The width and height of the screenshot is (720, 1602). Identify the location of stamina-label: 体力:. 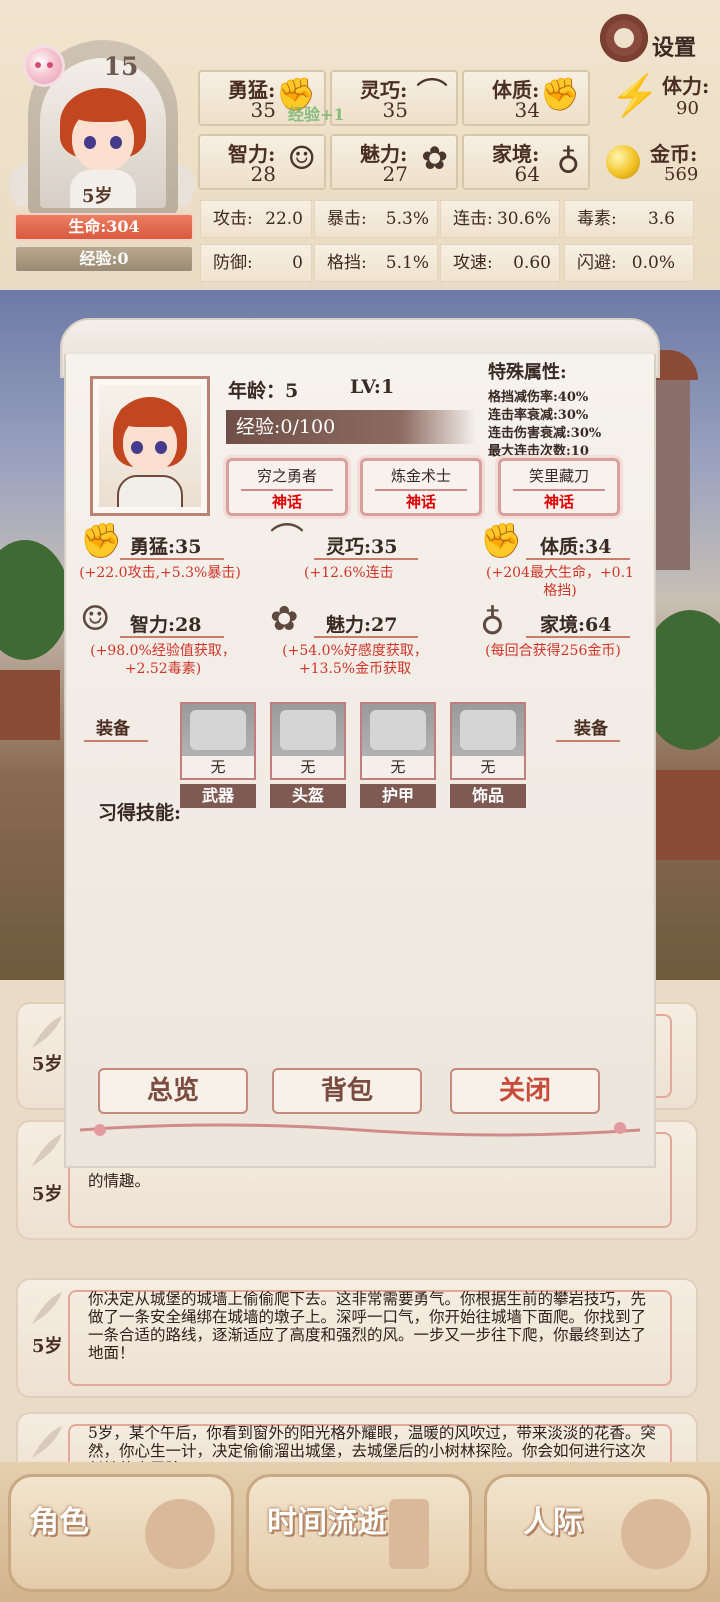
(686, 86).